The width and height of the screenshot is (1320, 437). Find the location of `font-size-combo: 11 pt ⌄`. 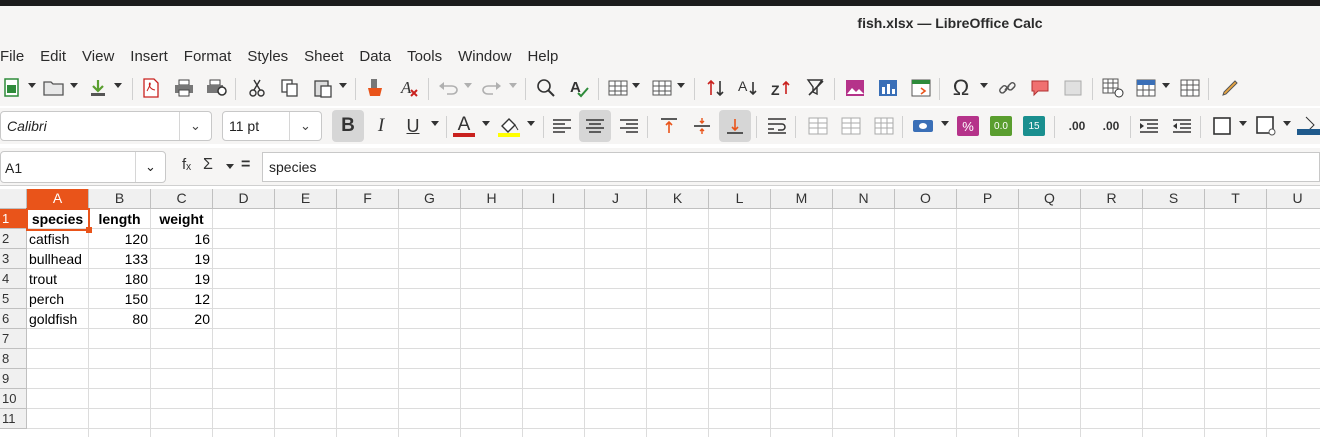

font-size-combo: 11 pt ⌄ is located at coordinates (272, 126).